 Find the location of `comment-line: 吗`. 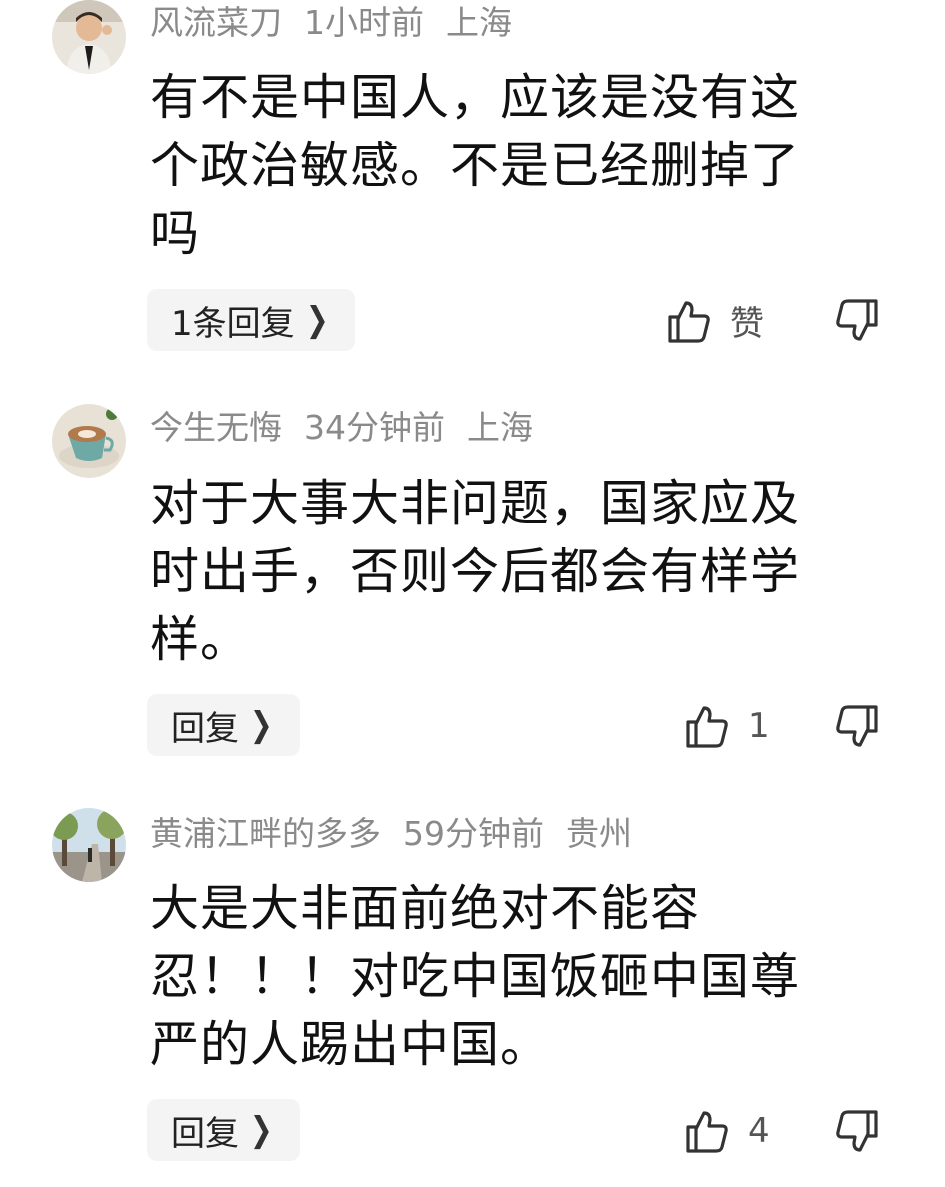

comment-line: 吗 is located at coordinates (175, 233).